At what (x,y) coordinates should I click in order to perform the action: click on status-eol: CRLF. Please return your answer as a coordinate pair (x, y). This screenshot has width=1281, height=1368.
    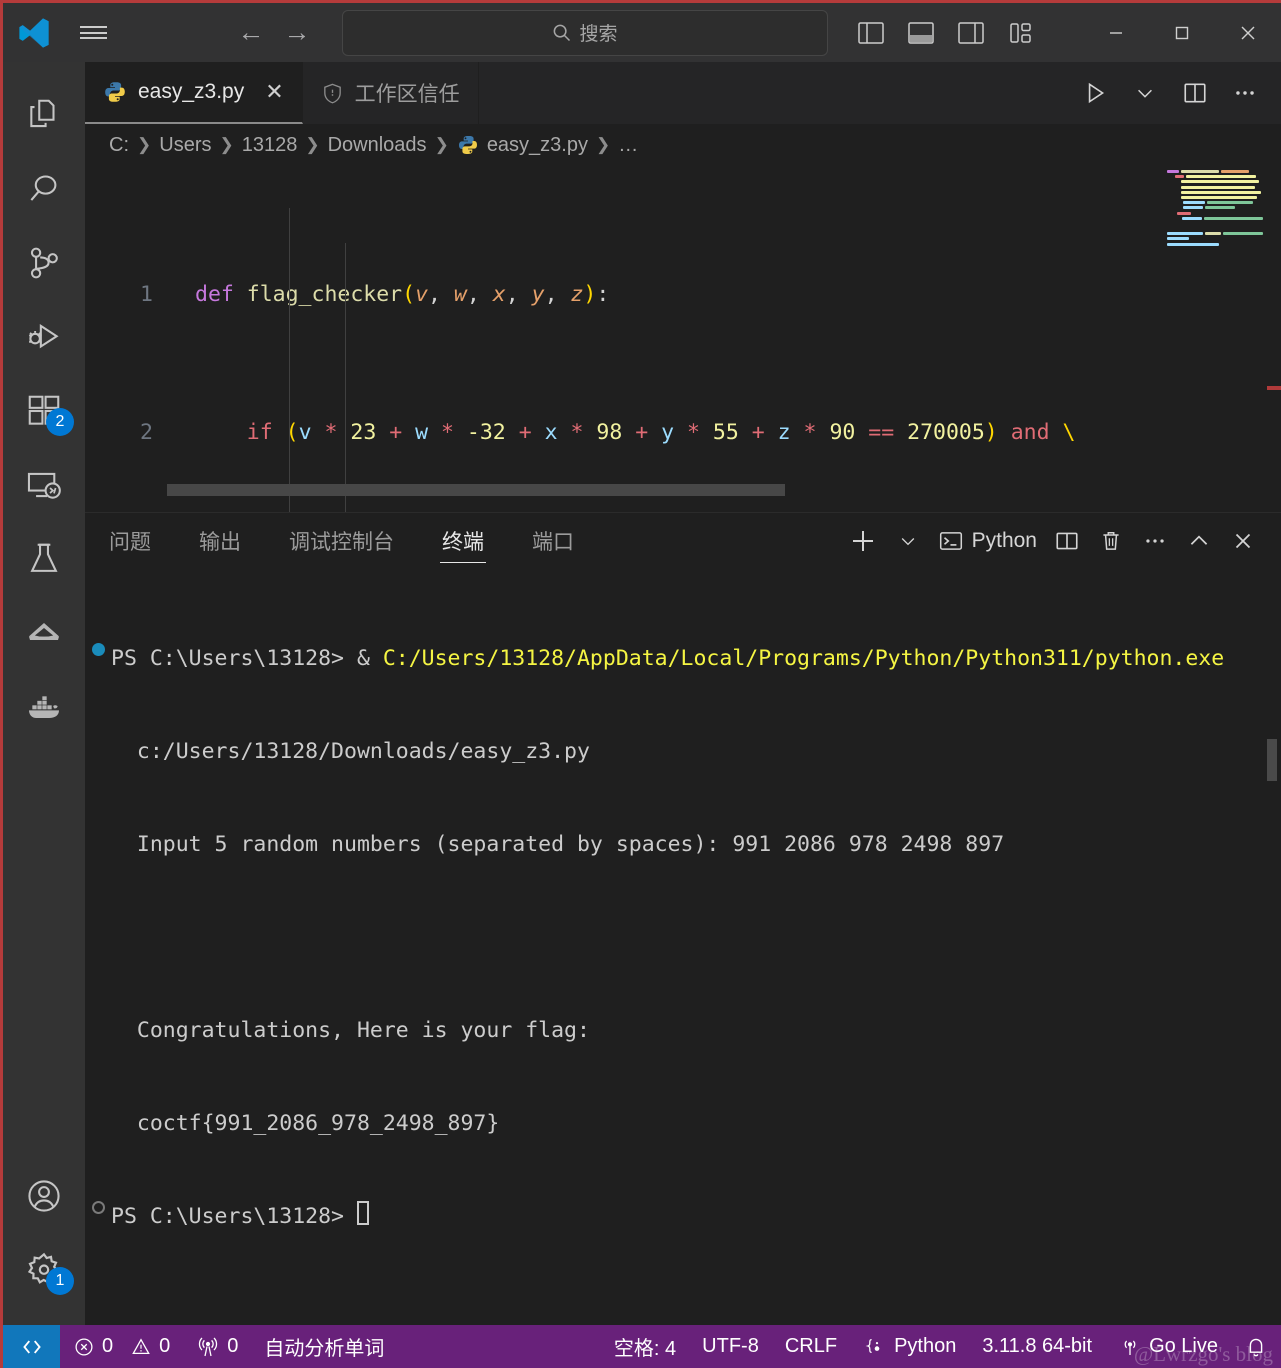
    Looking at the image, I should click on (811, 1346).